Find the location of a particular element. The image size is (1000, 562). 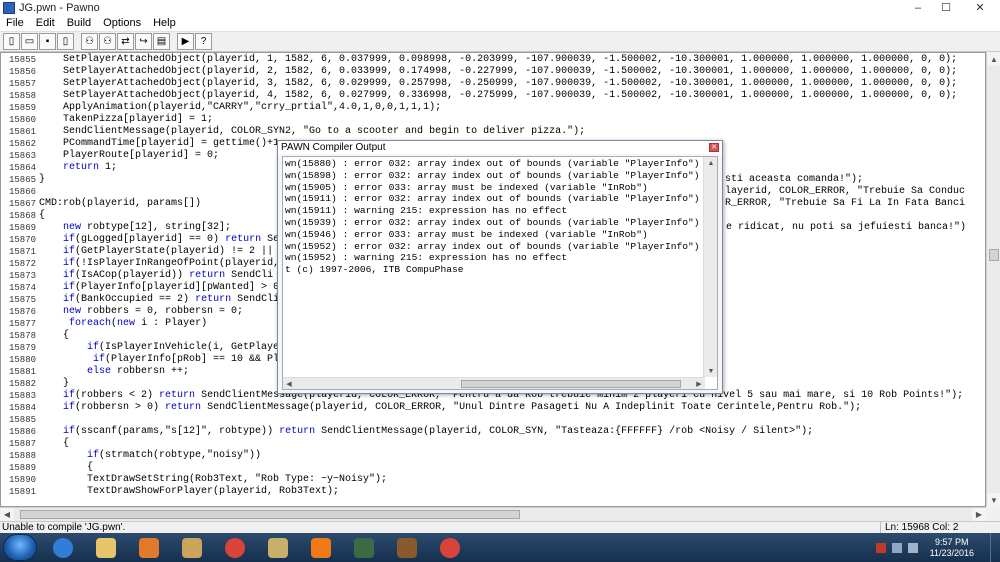

code-line: new robtype[12], string[32]; is located at coordinates (135, 228).